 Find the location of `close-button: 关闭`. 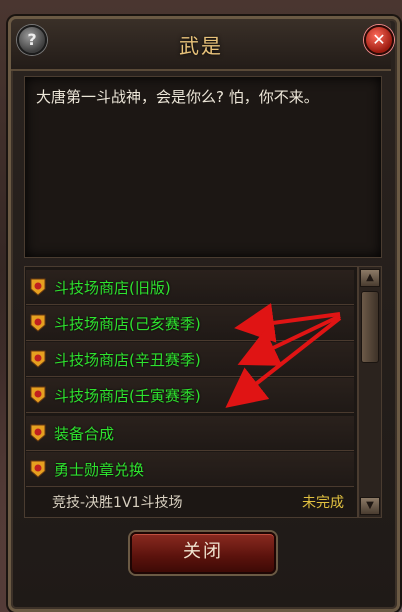

close-button: 关闭 is located at coordinates (203, 553).